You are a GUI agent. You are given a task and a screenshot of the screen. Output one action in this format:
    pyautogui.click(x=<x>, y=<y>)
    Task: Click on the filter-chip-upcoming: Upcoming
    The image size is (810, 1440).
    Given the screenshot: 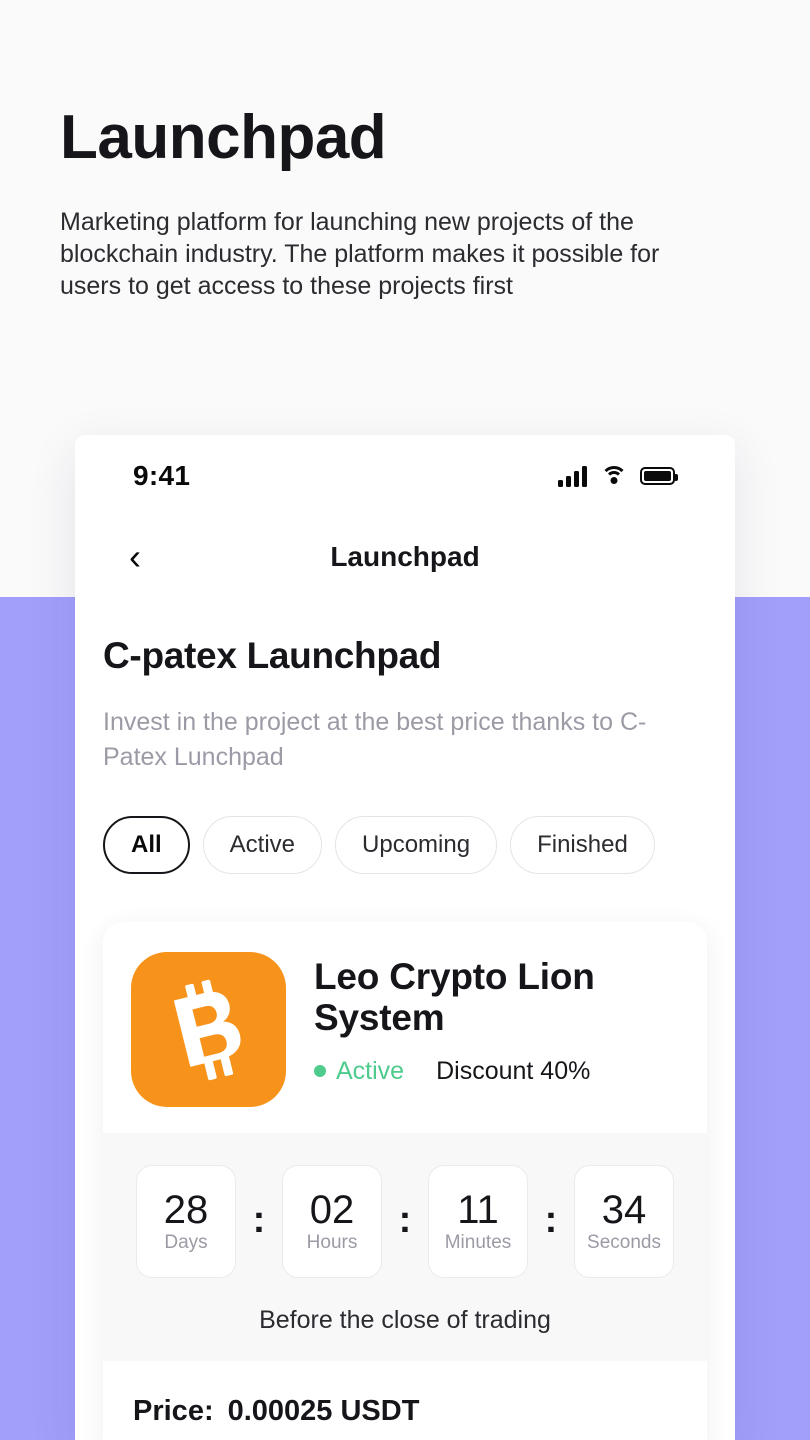 What is the action you would take?
    pyautogui.click(x=416, y=845)
    